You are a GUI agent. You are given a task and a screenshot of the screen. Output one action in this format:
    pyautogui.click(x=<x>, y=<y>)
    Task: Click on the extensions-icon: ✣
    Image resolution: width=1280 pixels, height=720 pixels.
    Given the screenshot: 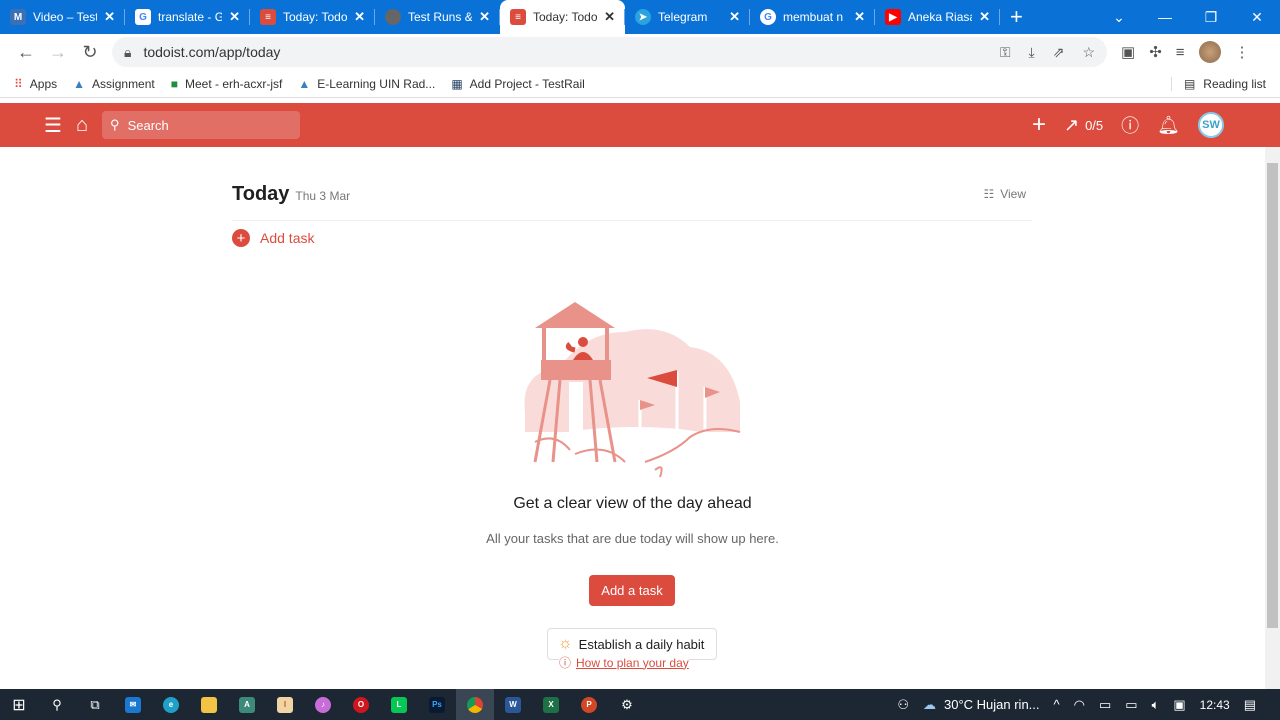 What is the action you would take?
    pyautogui.click(x=1155, y=52)
    